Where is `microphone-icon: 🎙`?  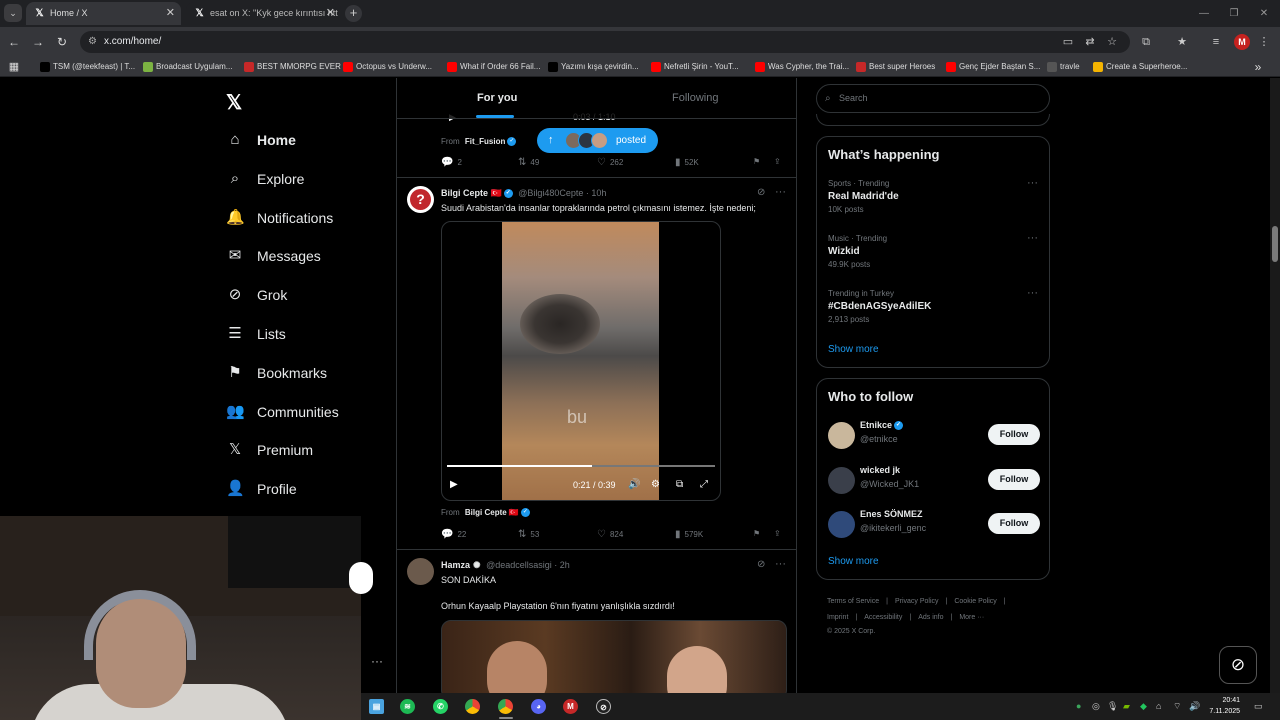 microphone-icon: 🎙 is located at coordinates (1112, 706).